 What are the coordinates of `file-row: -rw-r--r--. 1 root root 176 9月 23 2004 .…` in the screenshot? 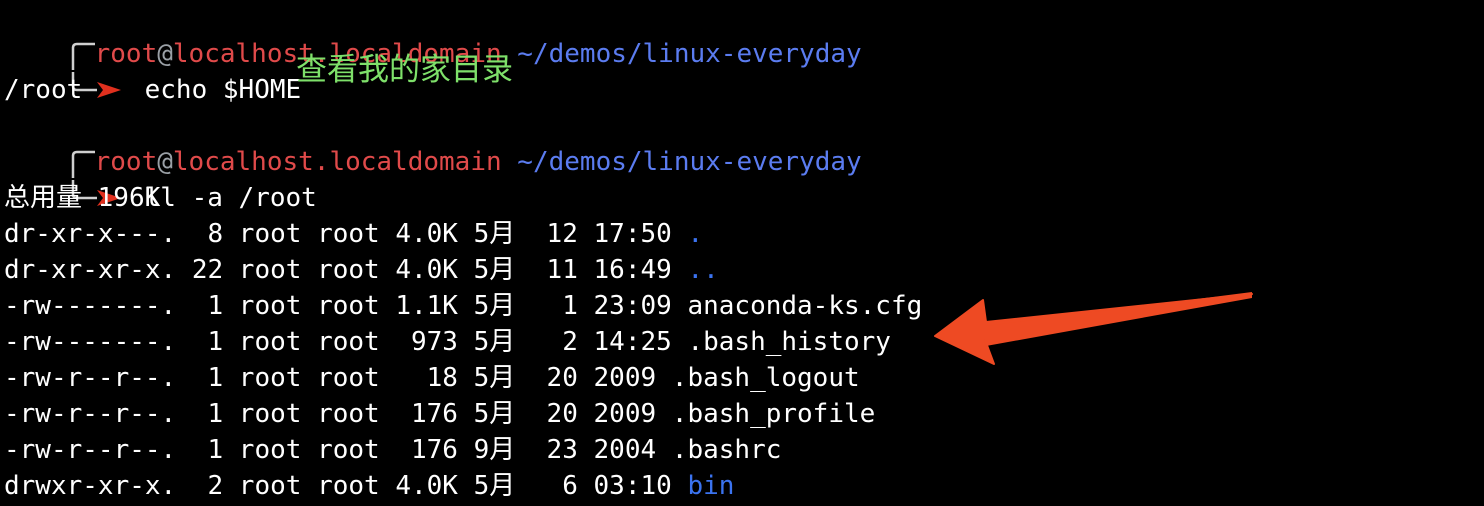 It's located at (392, 450).